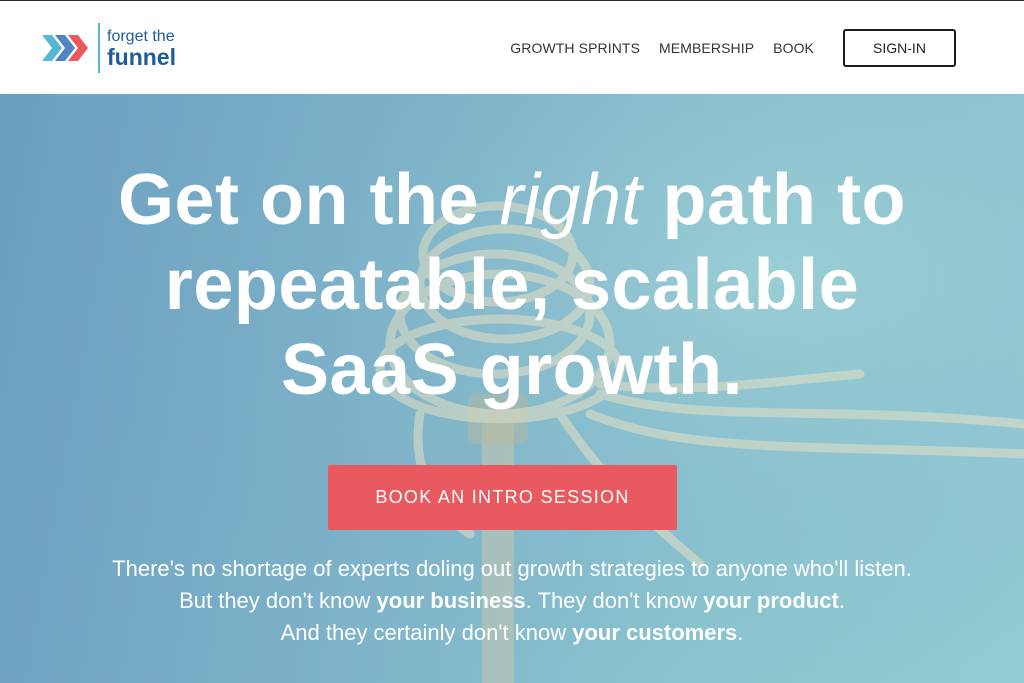 The height and width of the screenshot is (683, 1024). I want to click on nav-growth-sprints: GROWTH SPRINTS, so click(575, 48).